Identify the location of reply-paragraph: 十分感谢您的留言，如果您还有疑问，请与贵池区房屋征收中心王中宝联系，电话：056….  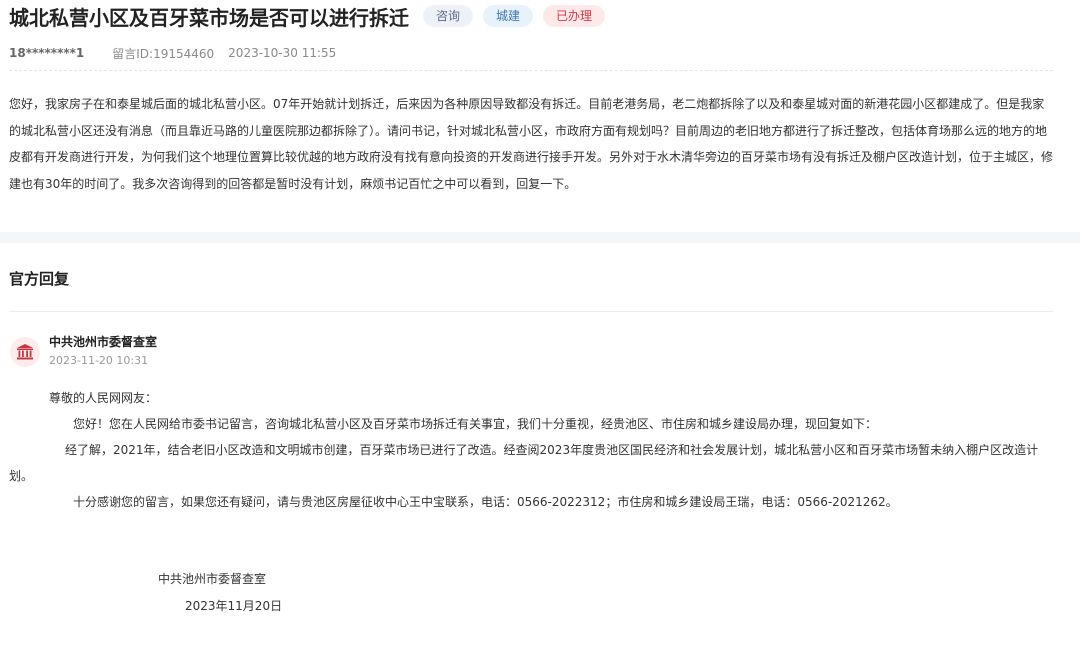
(485, 502).